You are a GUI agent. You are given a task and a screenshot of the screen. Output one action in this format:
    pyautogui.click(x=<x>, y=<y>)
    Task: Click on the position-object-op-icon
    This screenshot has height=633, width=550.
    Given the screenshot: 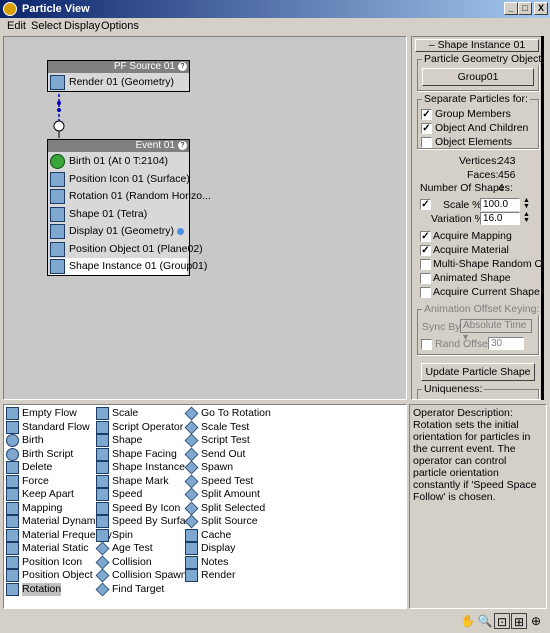 What is the action you would take?
    pyautogui.click(x=57, y=249)
    